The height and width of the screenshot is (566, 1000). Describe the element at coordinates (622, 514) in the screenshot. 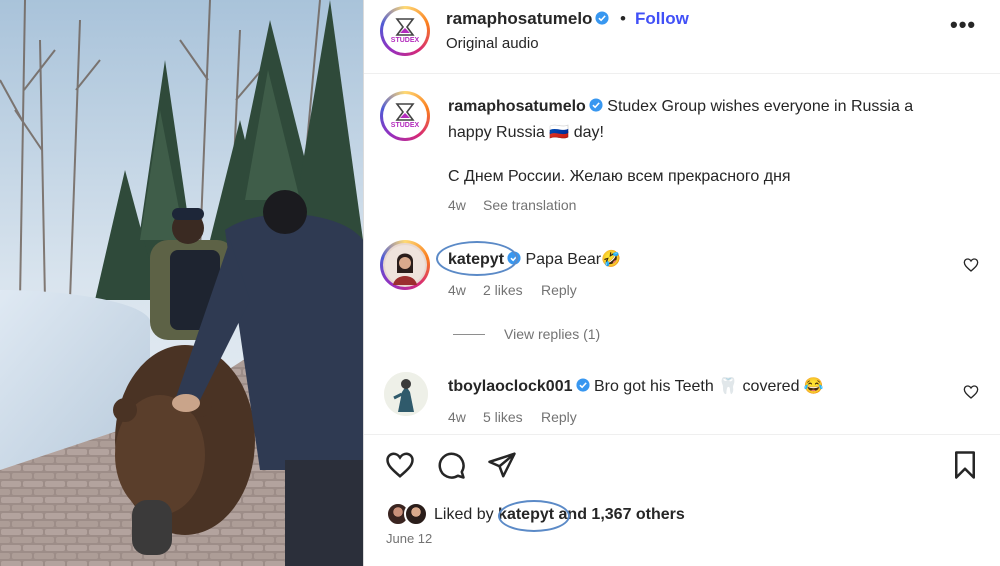

I see `liked-by-others: and 1,367 others` at that location.